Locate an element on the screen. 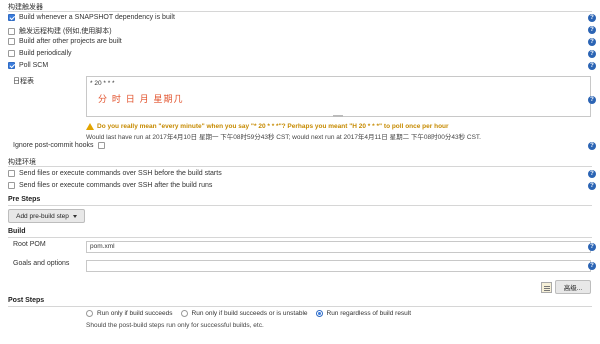 Image resolution: width=600 pixels, height=344 pixels. trigger-after-projects-option: Build after other projects are built is located at coordinates (65, 41).